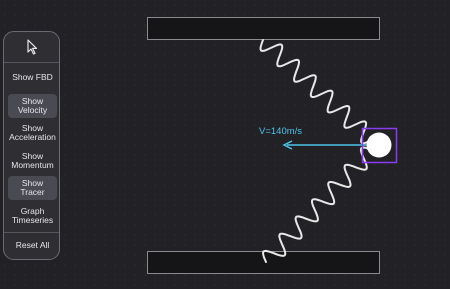 Image resolution: width=450 pixels, height=289 pixels. What do you see at coordinates (32, 133) in the screenshot?
I see `show-acceleration-button: Show Acceleration` at bounding box center [32, 133].